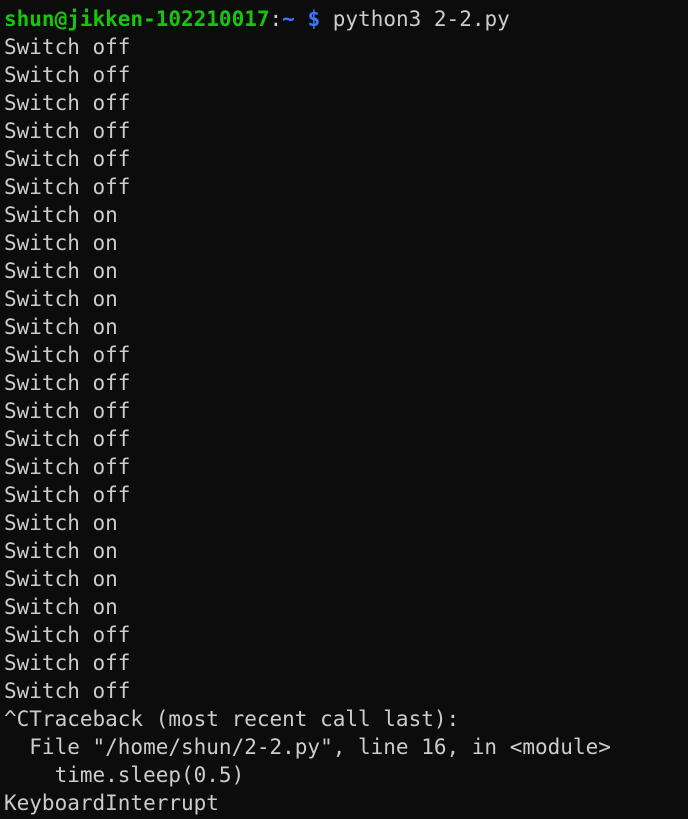 The image size is (688, 819). I want to click on command-prompt-line: shun@jikken-102210017:~ $ python3 2-2.py, so click(346, 19).